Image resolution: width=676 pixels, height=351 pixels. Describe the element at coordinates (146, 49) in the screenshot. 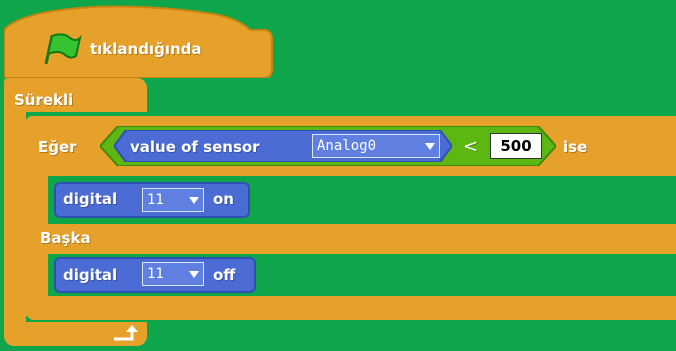

I see `hat-label: tıklandığında` at that location.